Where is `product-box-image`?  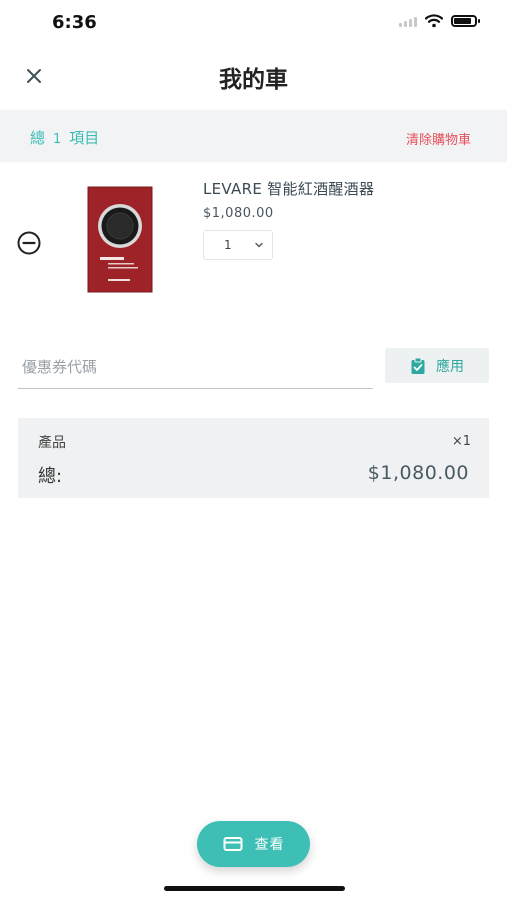
product-box-image is located at coordinates (120, 239).